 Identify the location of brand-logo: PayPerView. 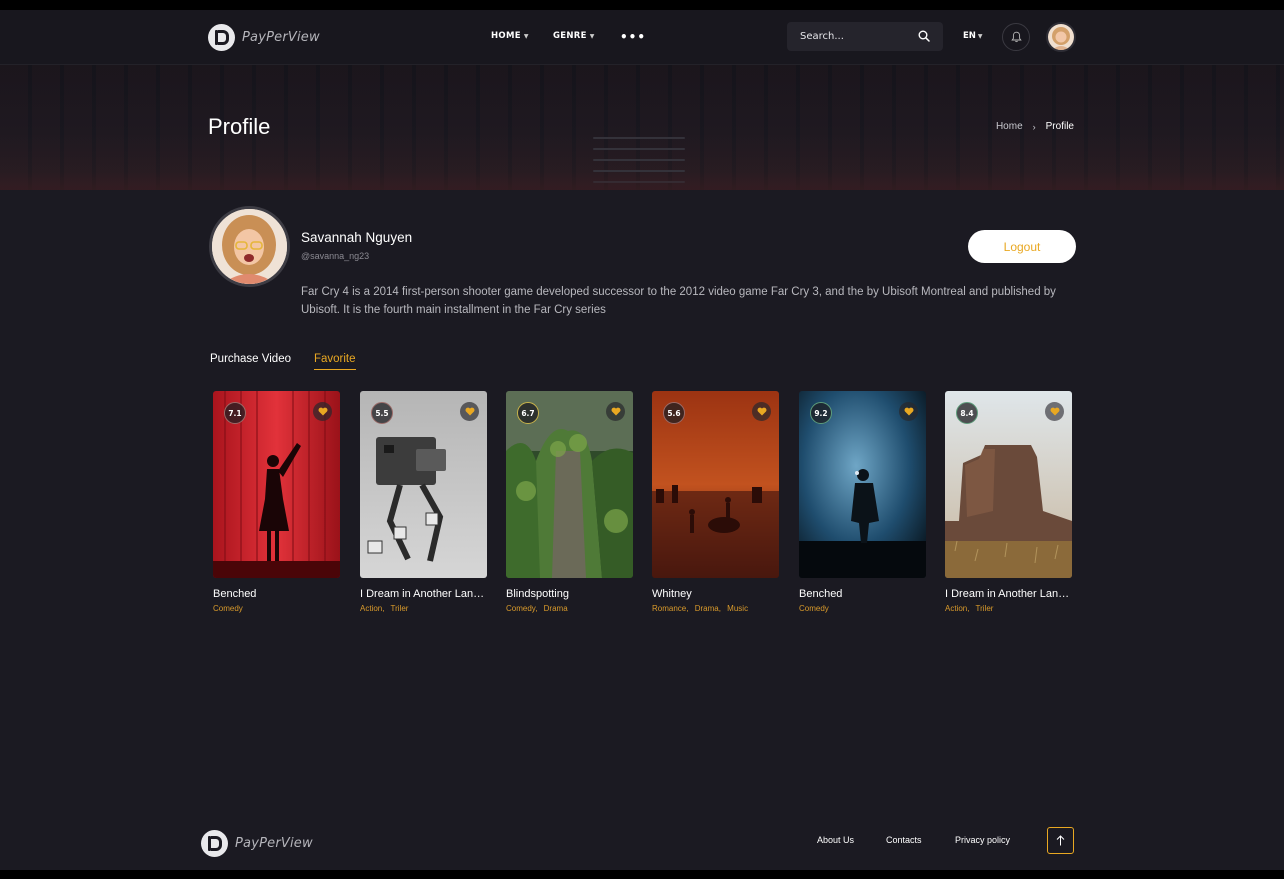
(264, 37).